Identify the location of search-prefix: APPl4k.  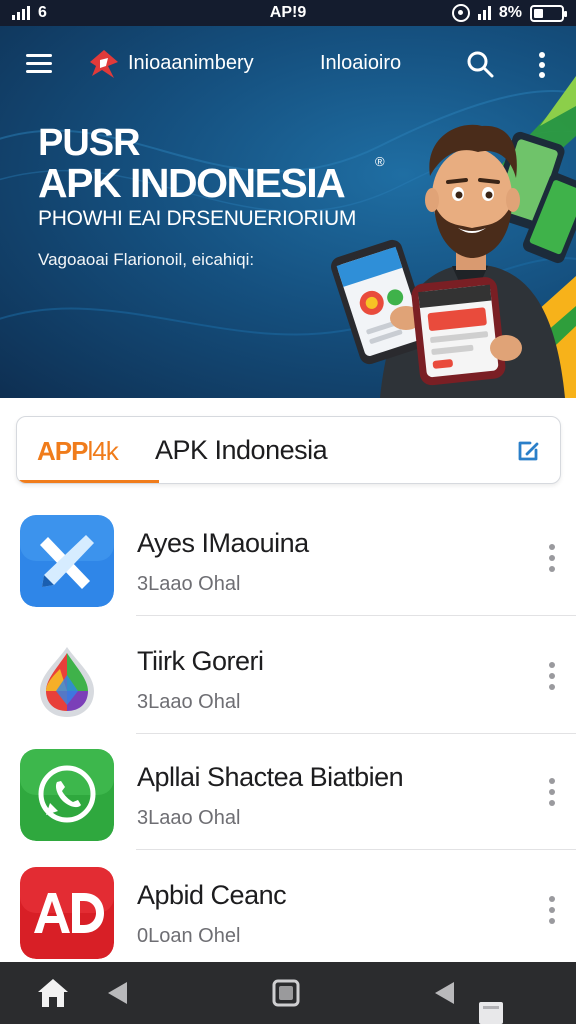
(78, 451).